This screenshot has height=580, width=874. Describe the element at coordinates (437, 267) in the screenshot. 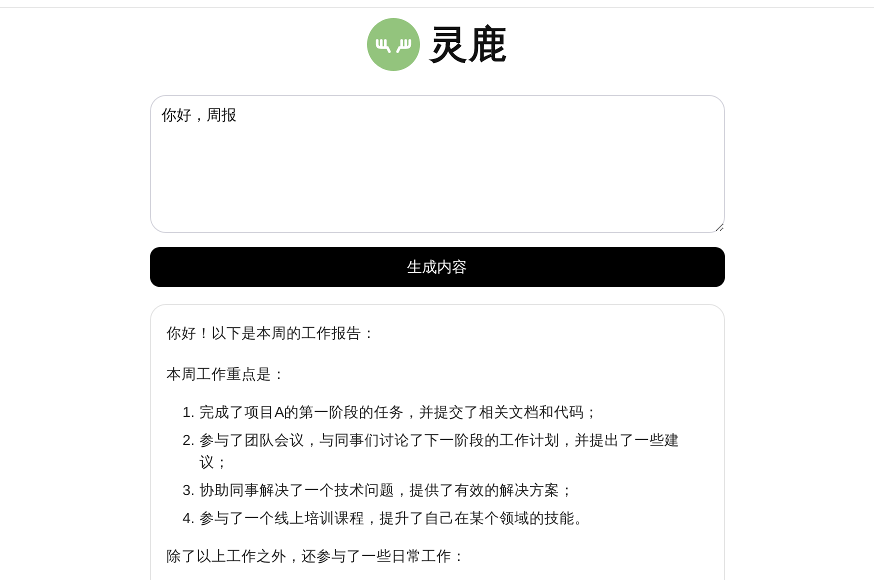

I see `generate-button: 生成内容` at that location.